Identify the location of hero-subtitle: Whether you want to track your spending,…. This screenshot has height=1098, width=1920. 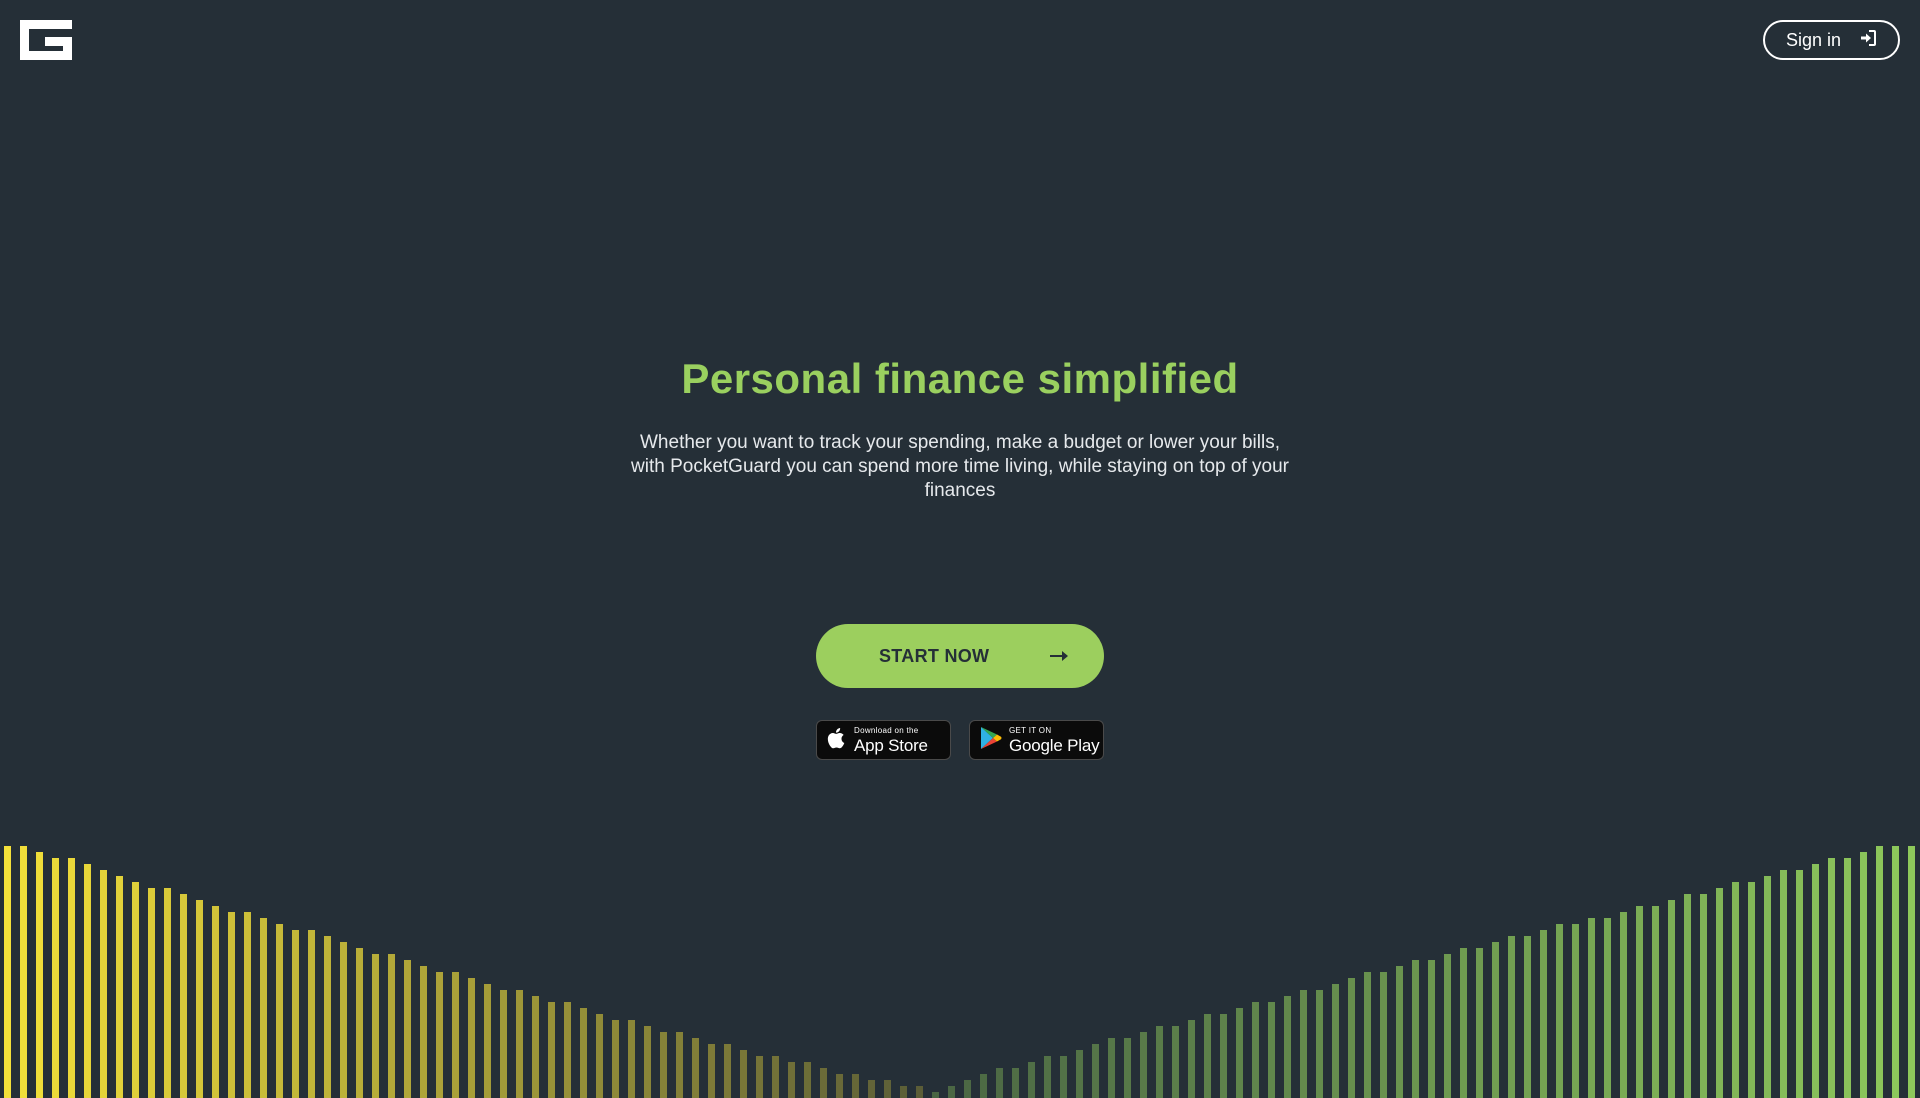
(960, 466).